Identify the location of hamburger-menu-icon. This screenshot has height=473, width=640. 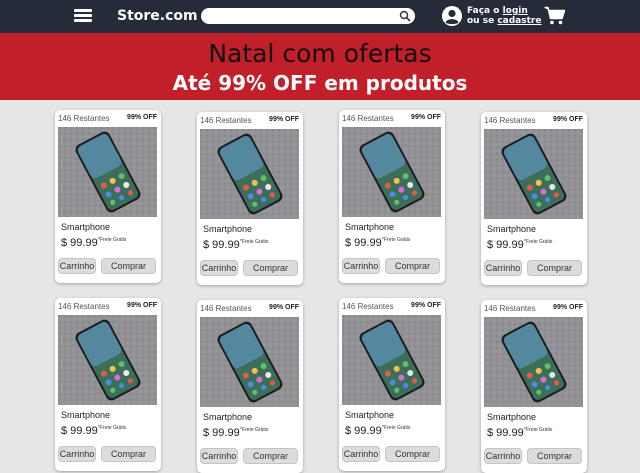
(83, 16).